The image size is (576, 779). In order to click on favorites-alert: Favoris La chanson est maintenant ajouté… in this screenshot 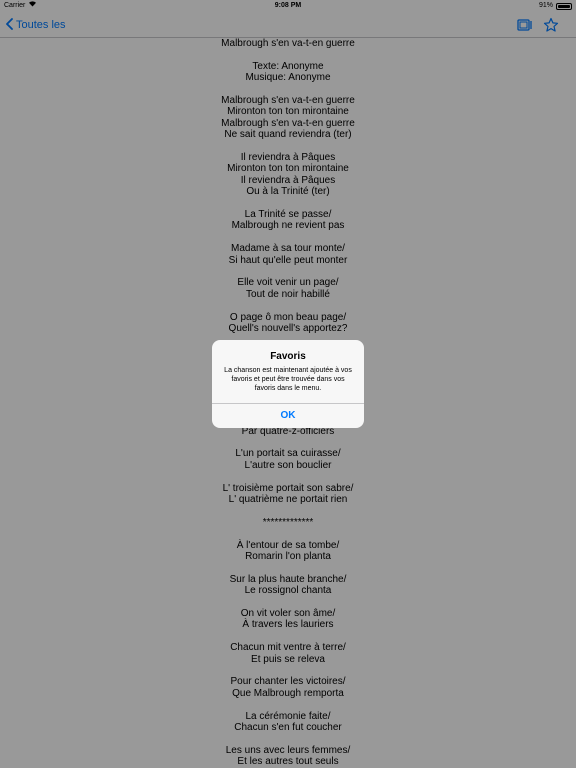, I will do `click(288, 384)`.